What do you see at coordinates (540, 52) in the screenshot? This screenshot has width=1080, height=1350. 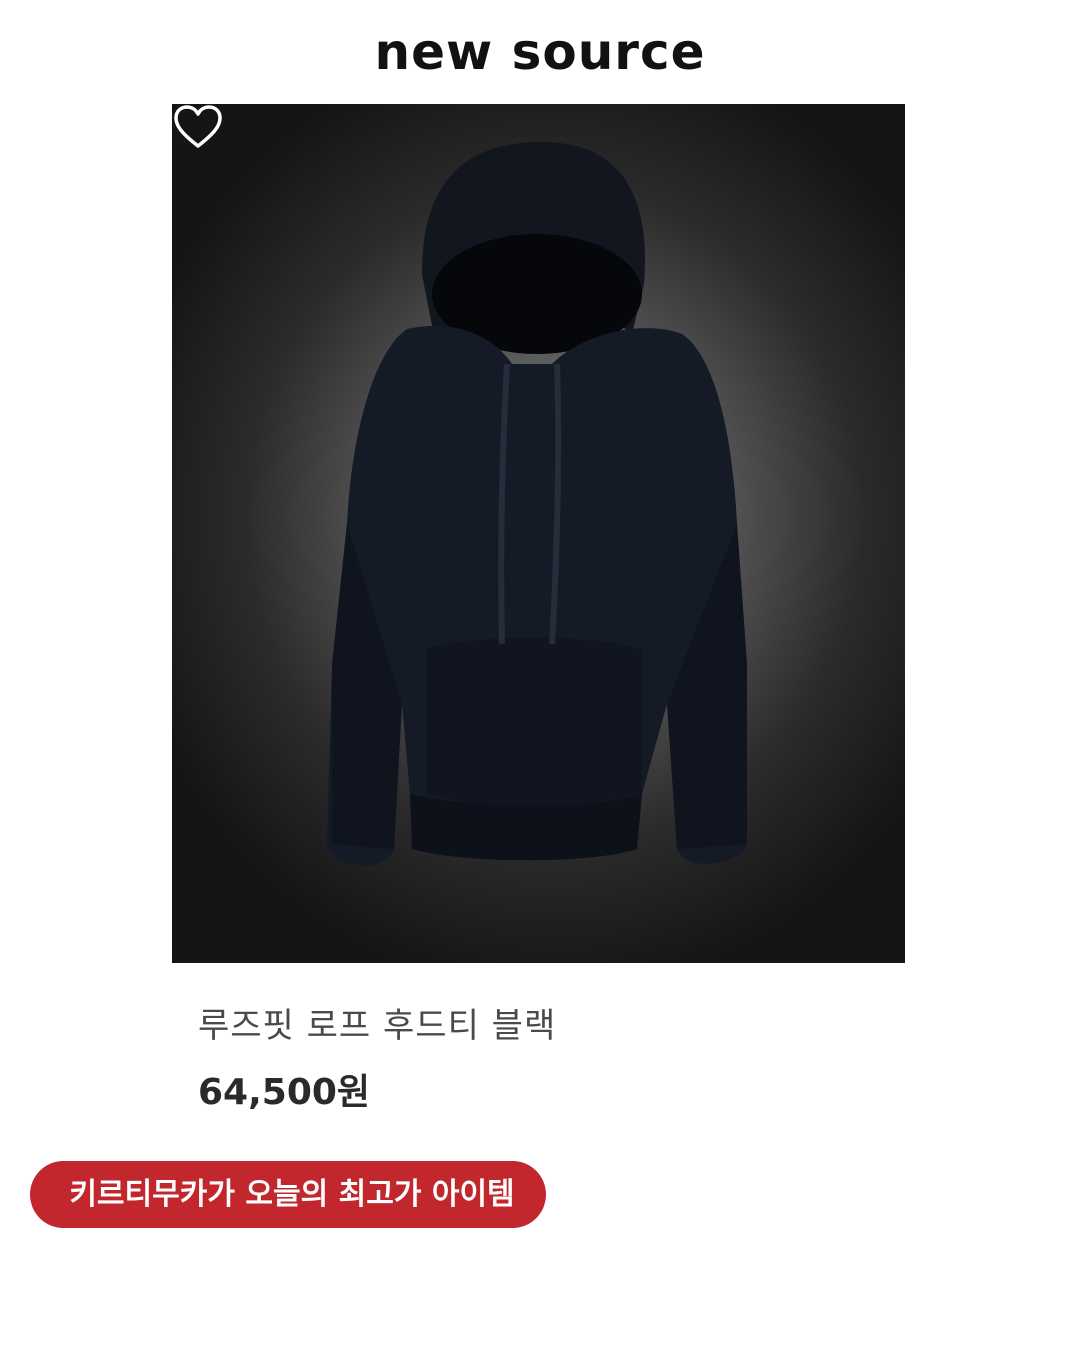 I see `brand-logo: new source` at bounding box center [540, 52].